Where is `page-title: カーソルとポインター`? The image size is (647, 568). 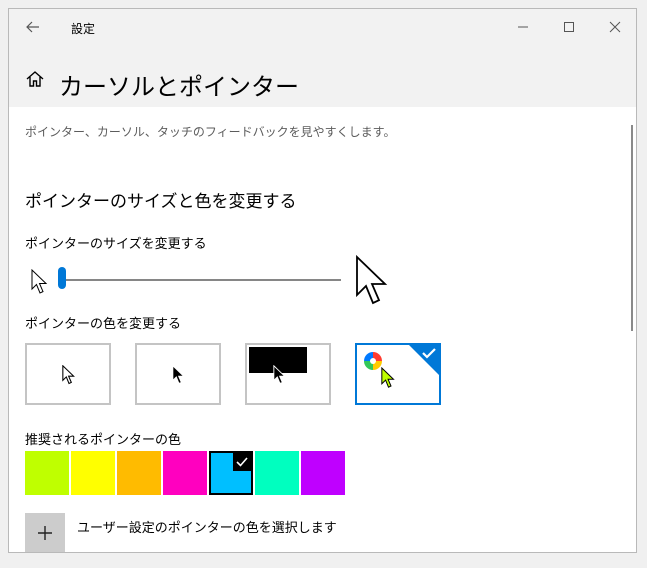
page-title: カーソルとポインター is located at coordinates (179, 87).